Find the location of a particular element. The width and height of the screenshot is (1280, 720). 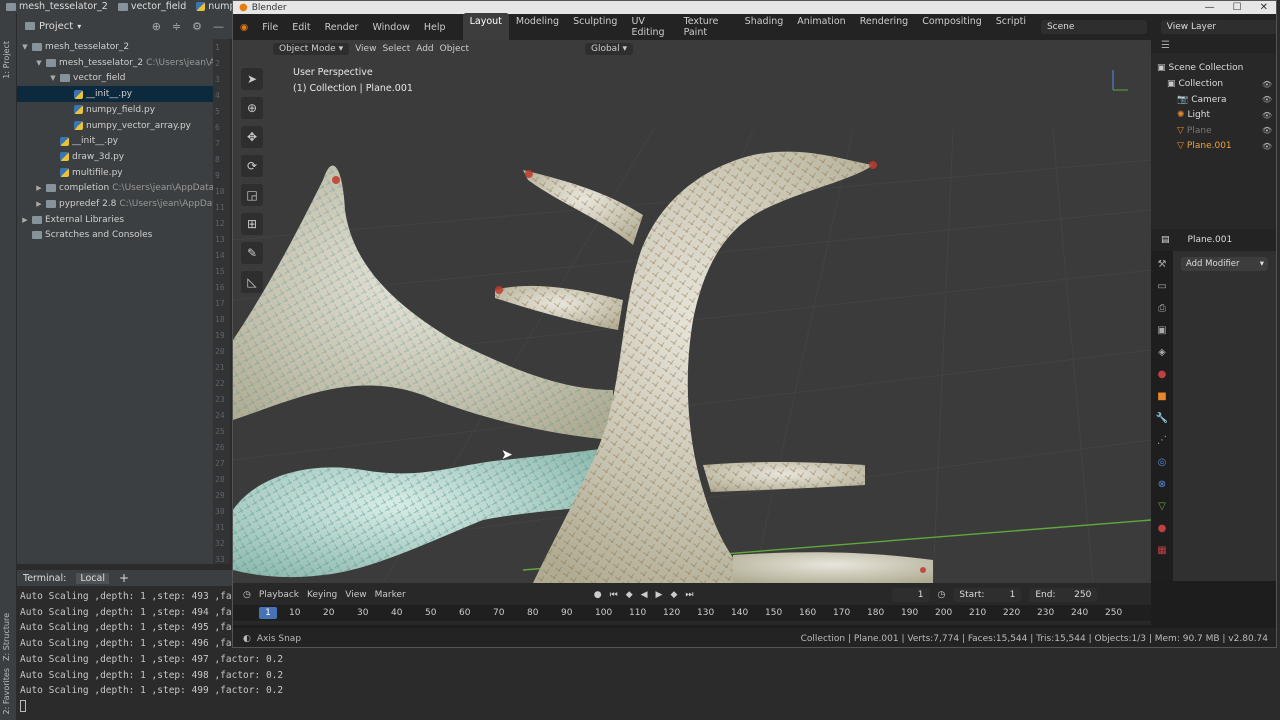

tree-item: ▼ vector_field is located at coordinates (123, 78).